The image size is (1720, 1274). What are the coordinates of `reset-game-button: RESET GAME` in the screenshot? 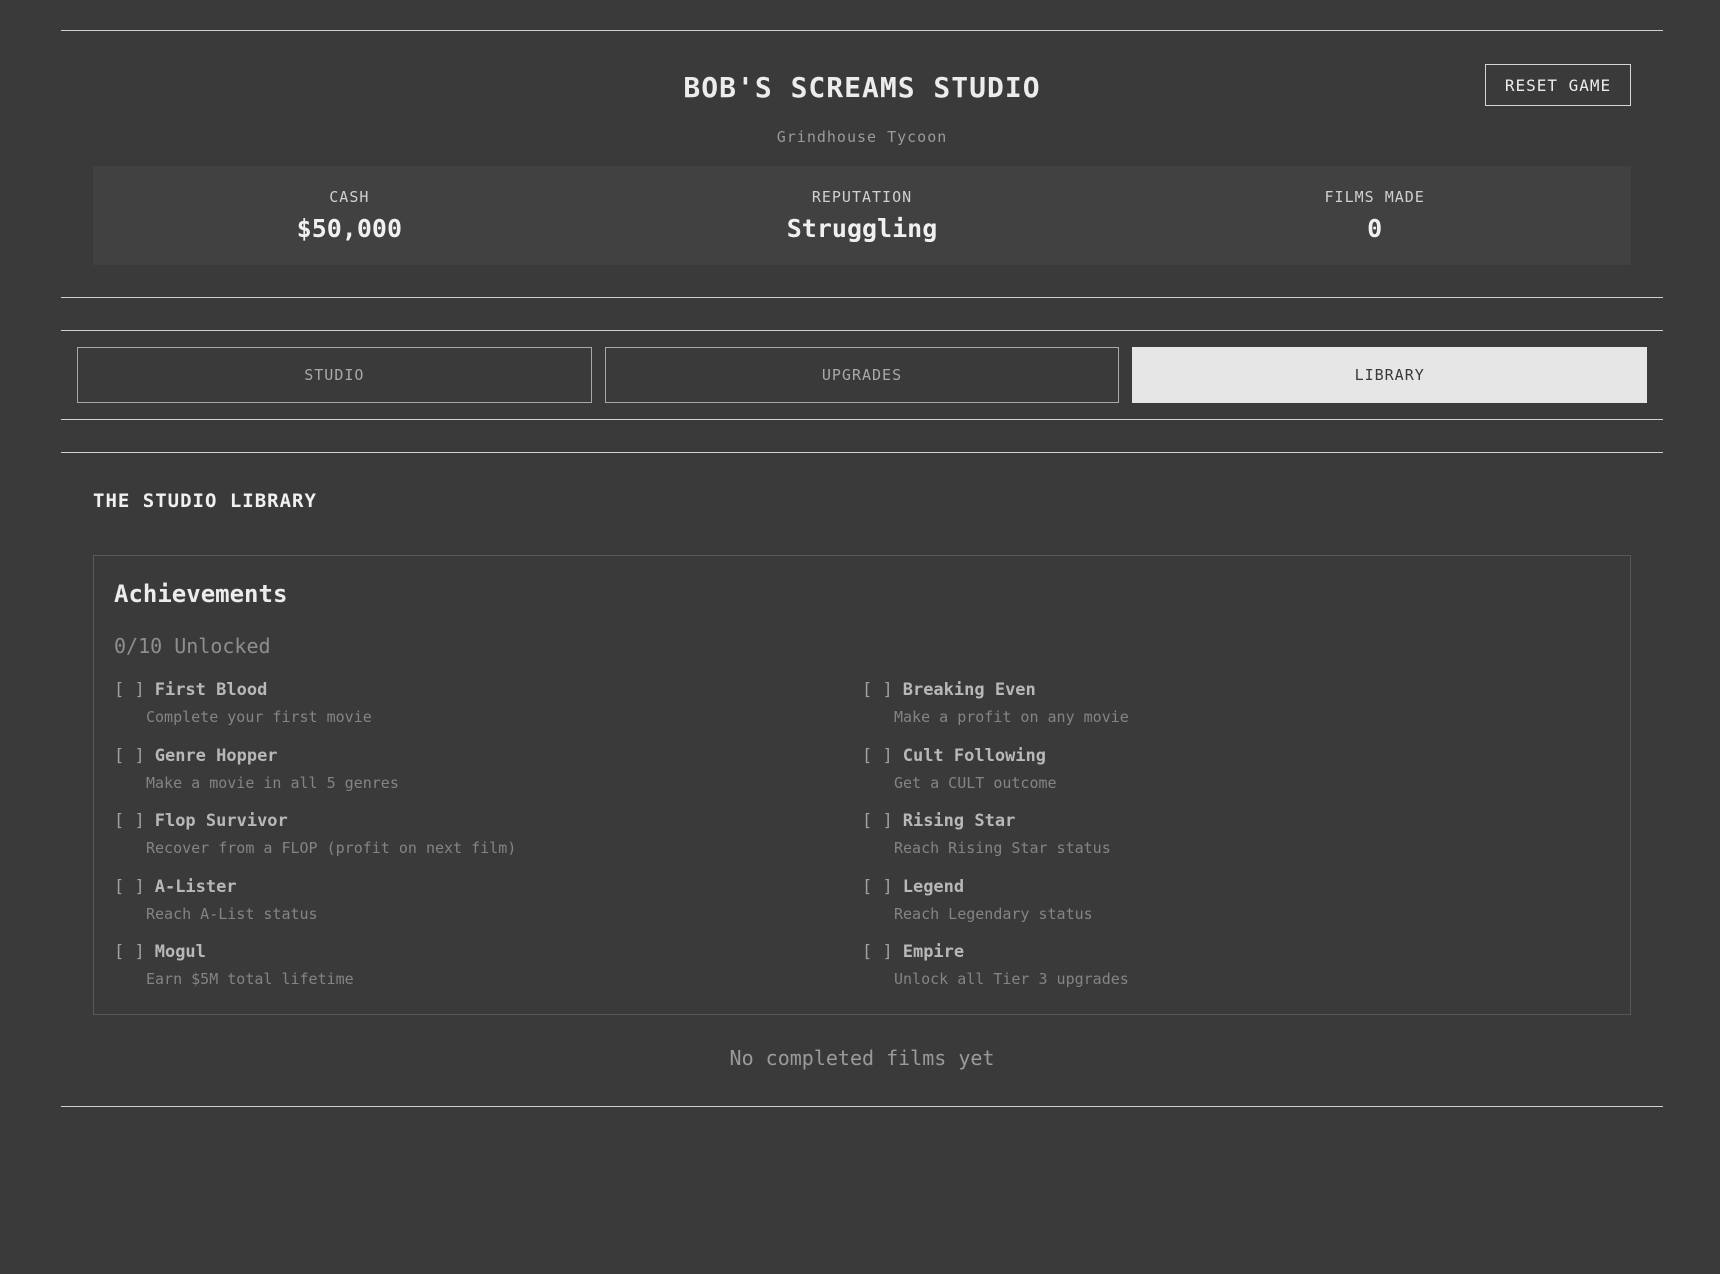 It's located at (1558, 85).